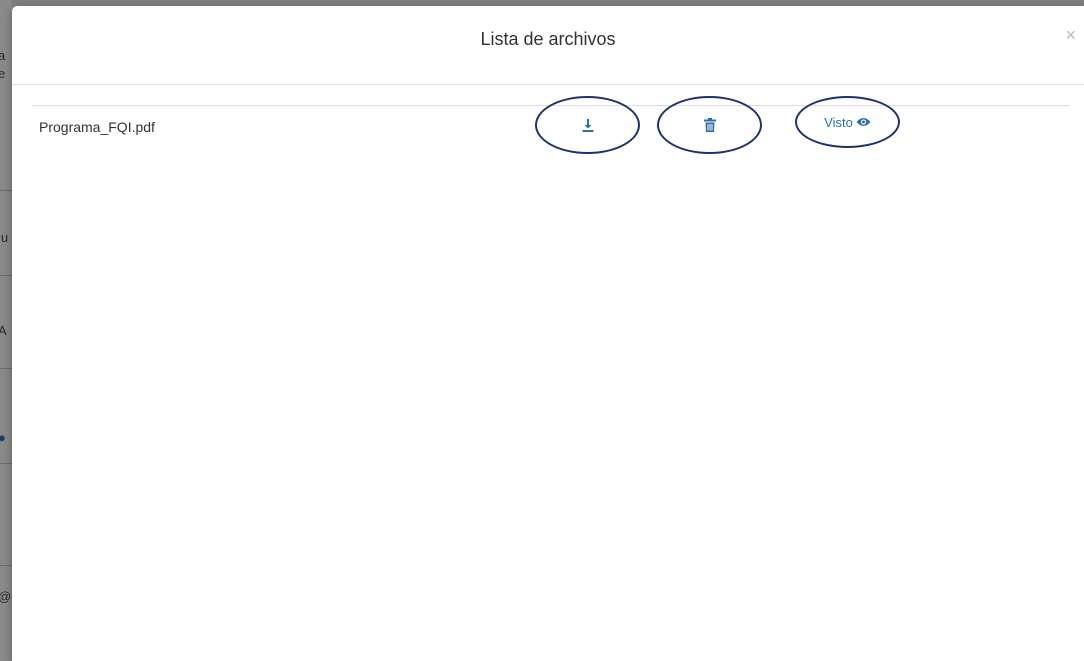 Image resolution: width=1084 pixels, height=661 pixels. What do you see at coordinates (3, 437) in the screenshot?
I see `background-icon-fragment: ●` at bounding box center [3, 437].